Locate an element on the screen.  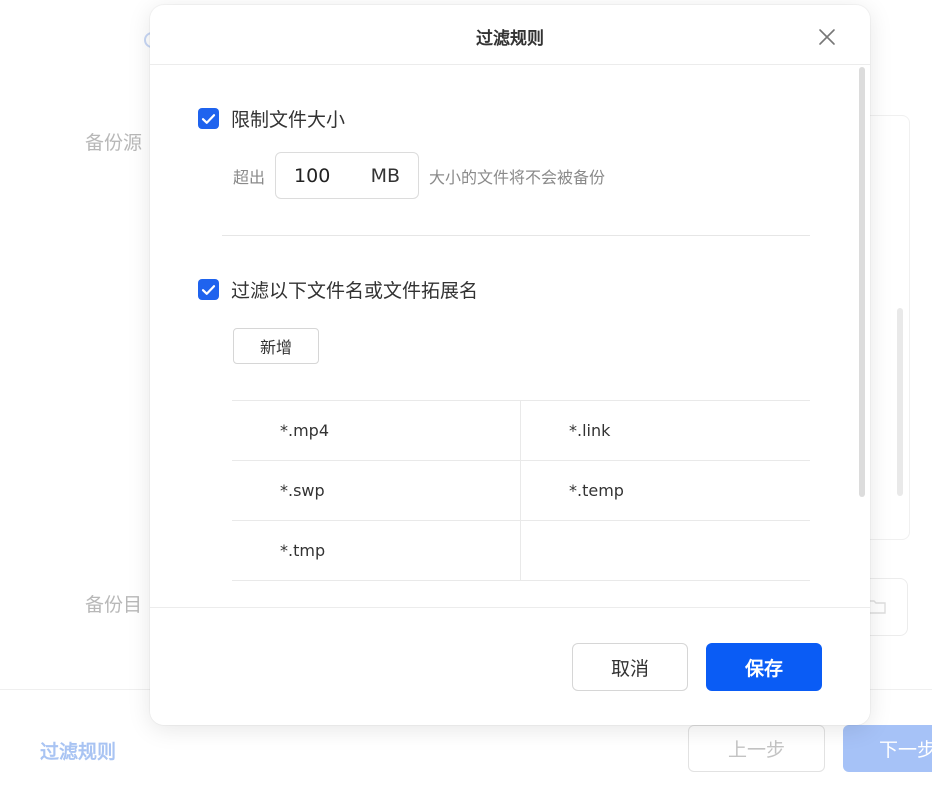
size-limit-setting: 超出 MB 大小的文件将不会被备份 is located at coordinates (419, 175).